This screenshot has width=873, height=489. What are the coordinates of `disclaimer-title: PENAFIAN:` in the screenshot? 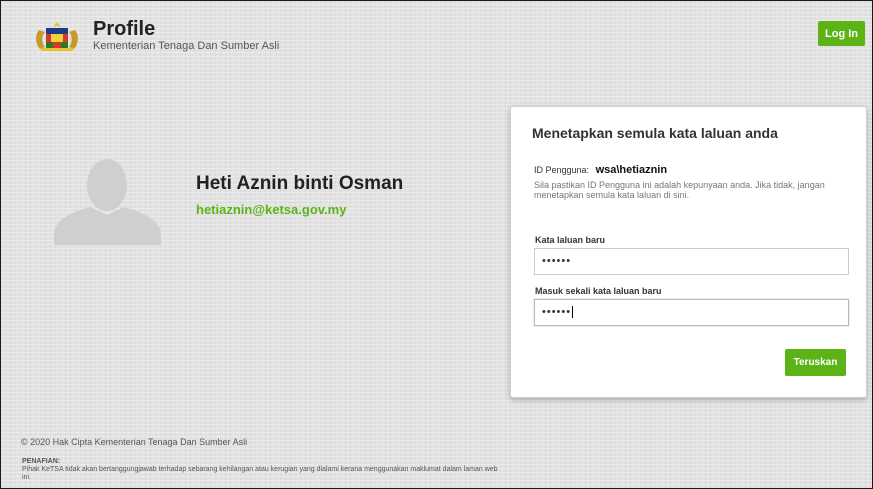 It's located at (41, 461).